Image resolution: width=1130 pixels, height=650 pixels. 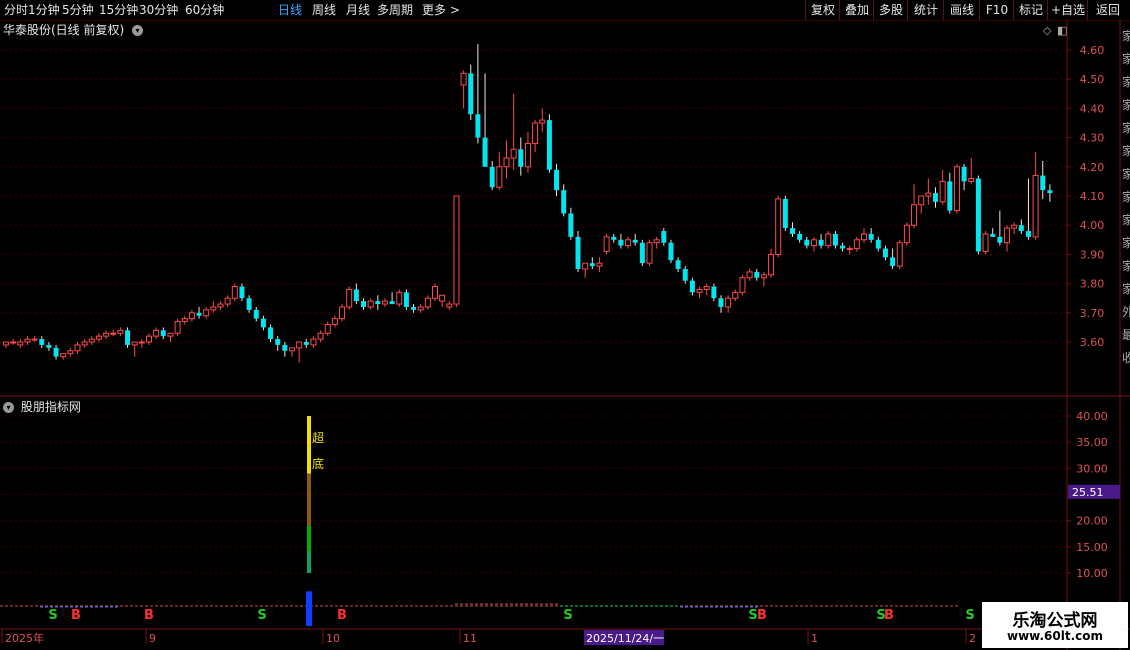 What do you see at coordinates (856, 10) in the screenshot?
I see `overlay-button: 叠加` at bounding box center [856, 10].